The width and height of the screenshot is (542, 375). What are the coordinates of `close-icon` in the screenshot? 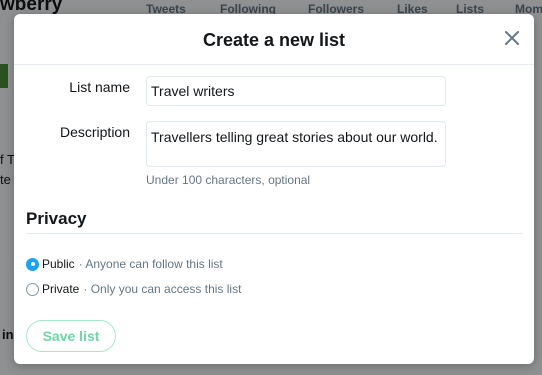 It's located at (512, 38).